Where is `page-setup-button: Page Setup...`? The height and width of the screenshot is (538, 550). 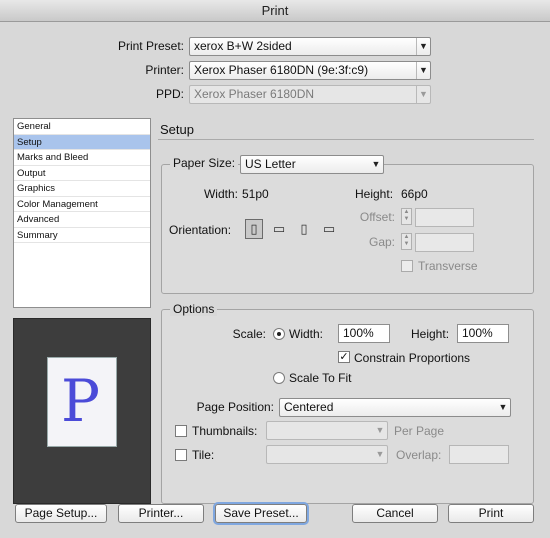 page-setup-button: Page Setup... is located at coordinates (61, 513).